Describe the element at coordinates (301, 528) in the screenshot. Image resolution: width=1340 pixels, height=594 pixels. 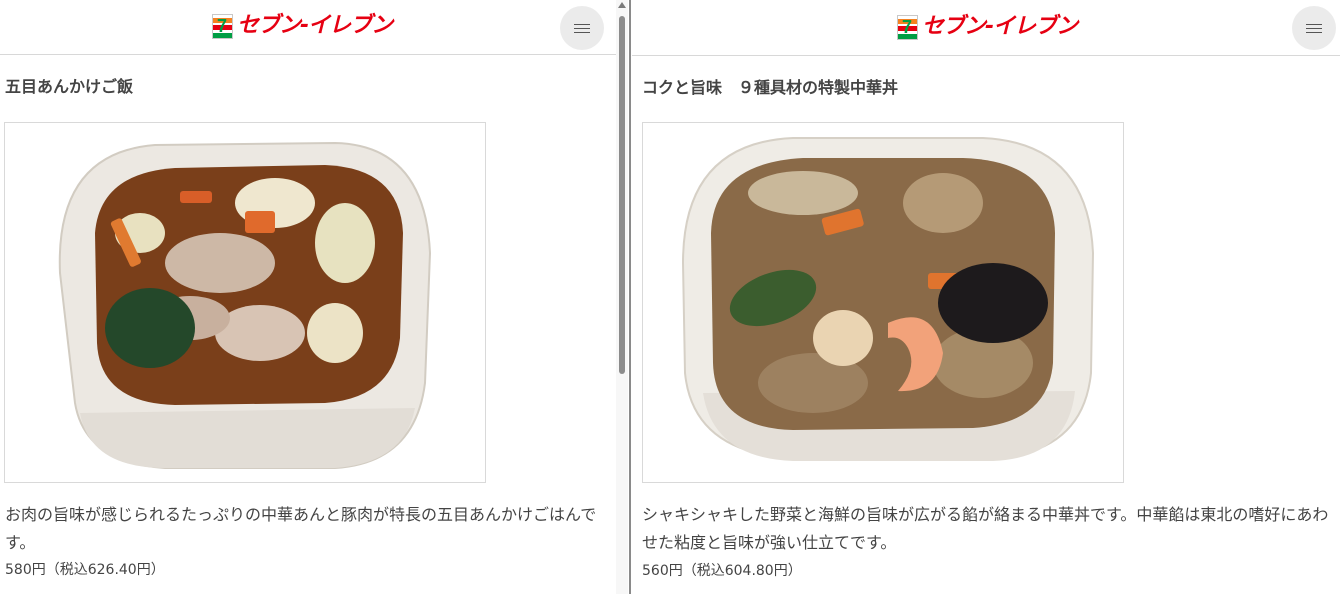
I see `product-description: お肉の旨味が感じられるたっぷりの中華あんと豚肉が特長の五目あんかけごはんです。` at that location.